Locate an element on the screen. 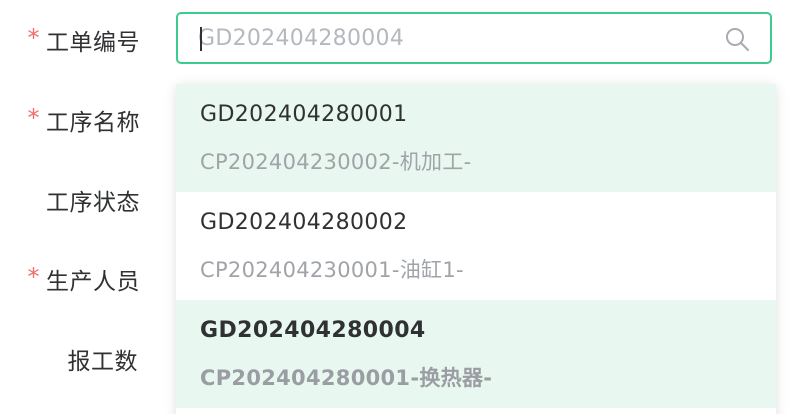  option-code: GD202404280002 is located at coordinates (304, 222).